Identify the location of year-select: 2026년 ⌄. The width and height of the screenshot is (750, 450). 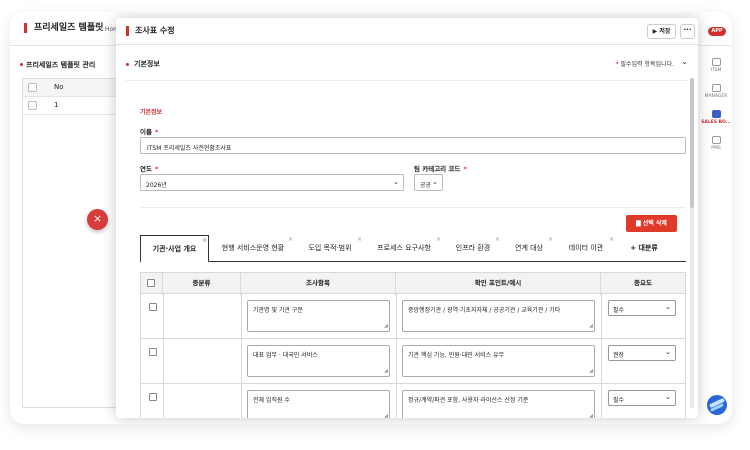
(272, 182).